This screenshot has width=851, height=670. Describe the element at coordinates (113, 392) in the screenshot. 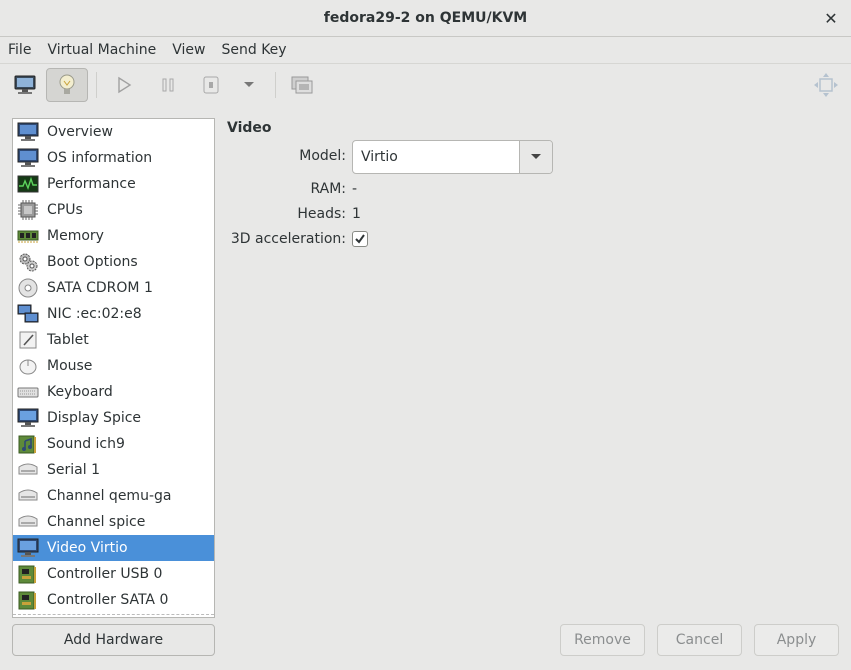

I see `list-item-keyboard: Keyboard` at that location.